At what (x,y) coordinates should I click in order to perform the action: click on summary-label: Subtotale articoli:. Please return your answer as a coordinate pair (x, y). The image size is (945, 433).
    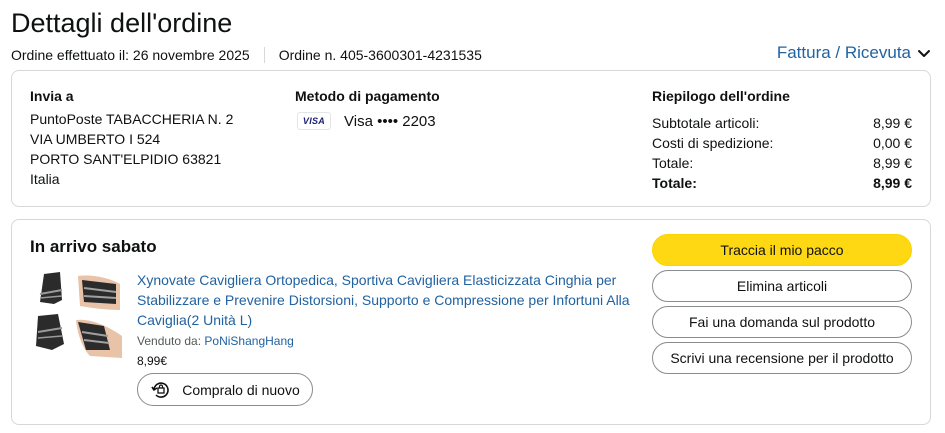
    Looking at the image, I should click on (706, 123).